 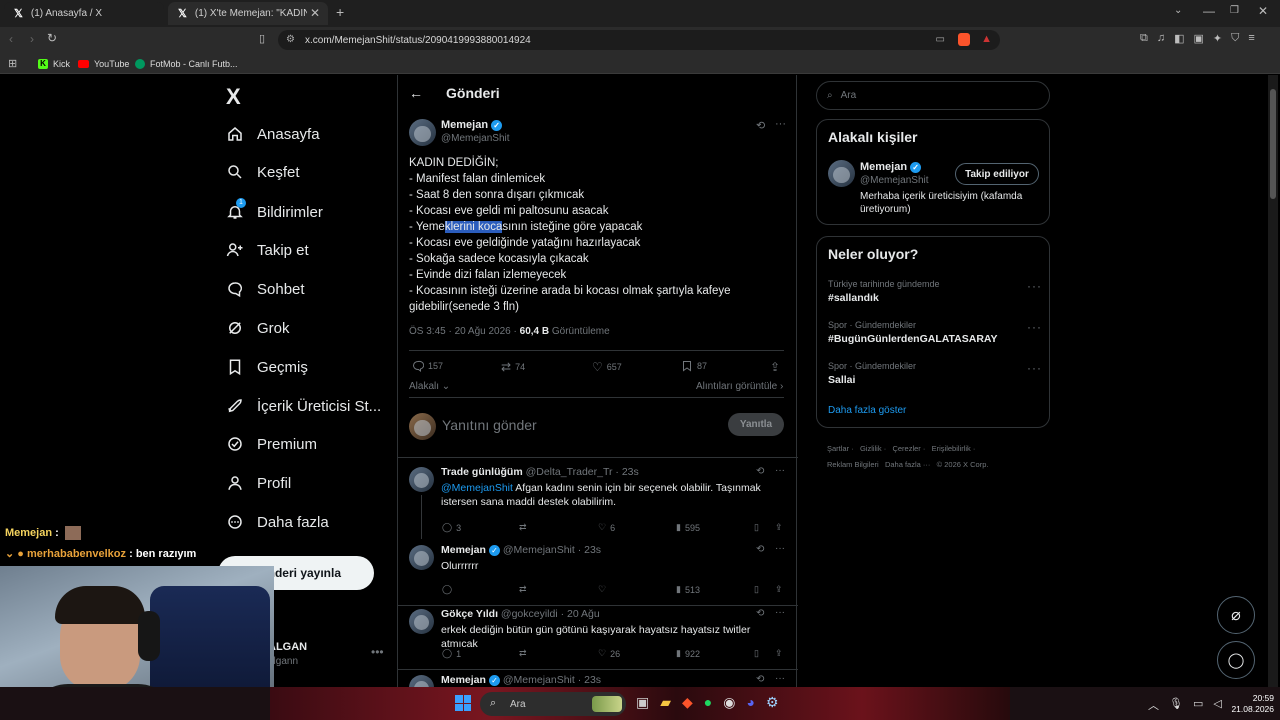 I want to click on post-handle: @MemejanShit, so click(x=475, y=138).